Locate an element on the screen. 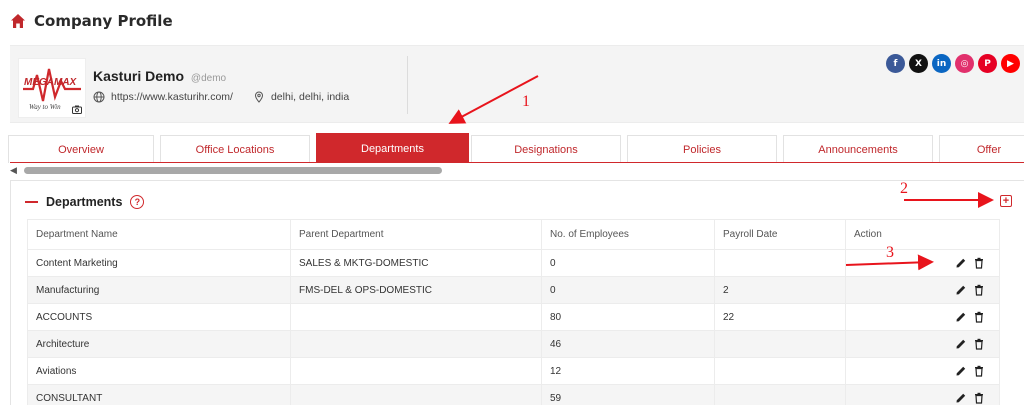  annotation-label-3: 3 is located at coordinates (890, 252).